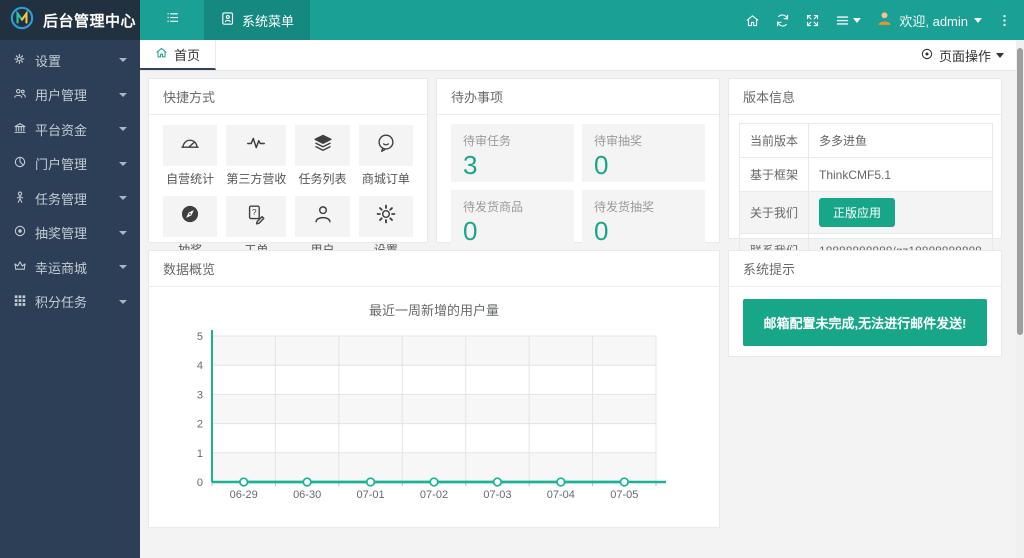 The height and width of the screenshot is (558, 1024). I want to click on shortcut-task-list: 任务列表, so click(322, 156).